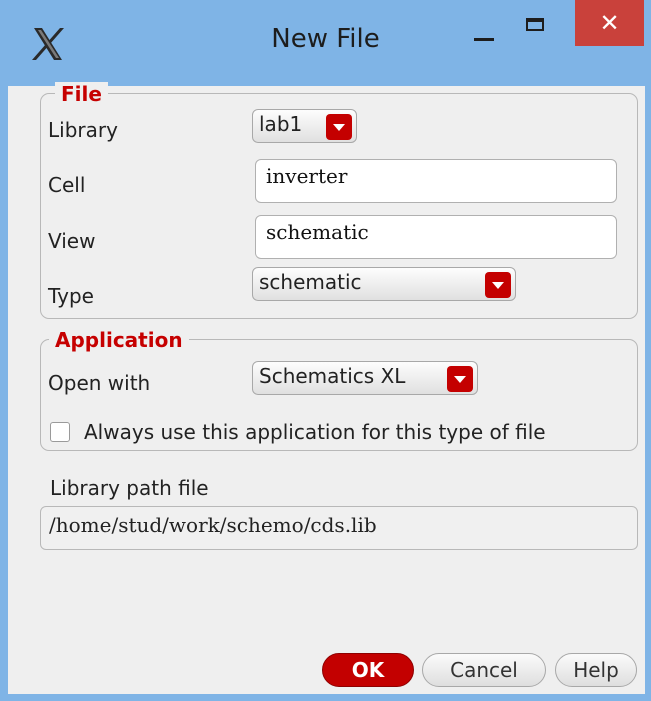  Describe the element at coordinates (436, 237) in the screenshot. I see `view-field: schematic` at that location.